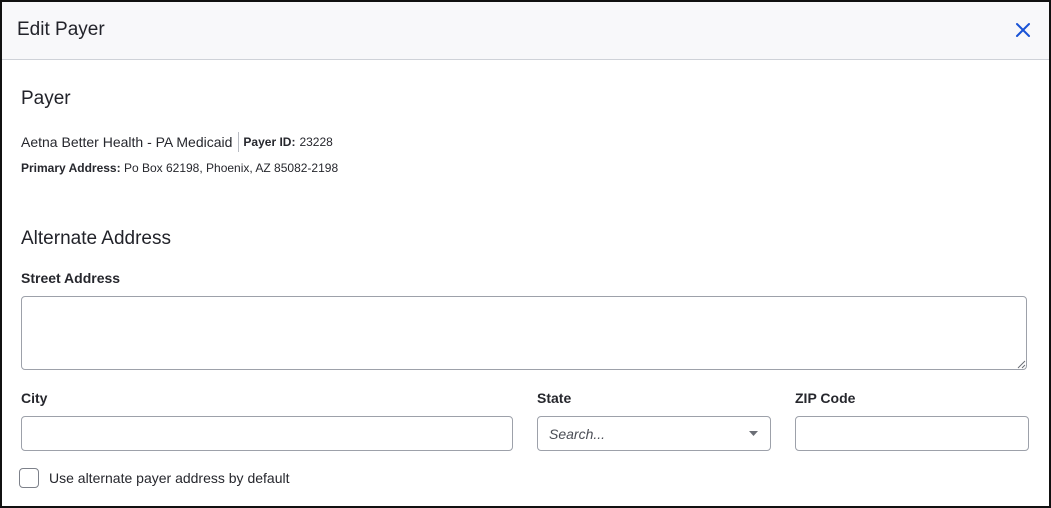 The height and width of the screenshot is (508, 1051). Describe the element at coordinates (912, 433) in the screenshot. I see `zip-code-input` at that location.